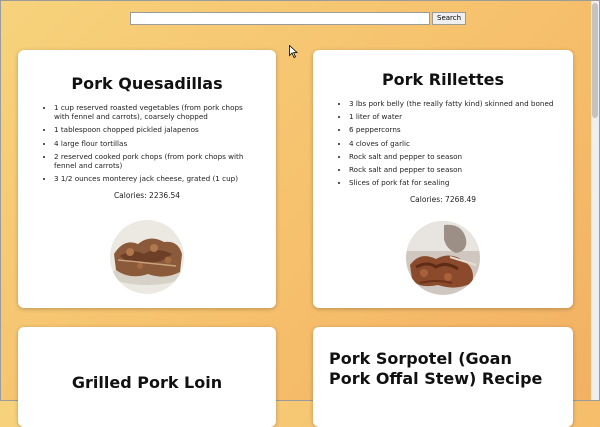  Describe the element at coordinates (280, 18) in the screenshot. I see `search-input` at that location.